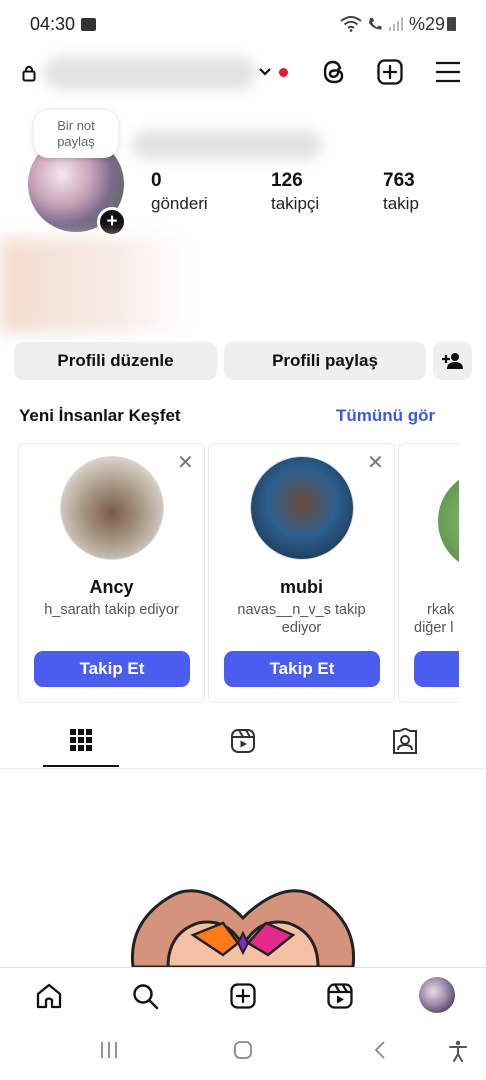  Describe the element at coordinates (29, 73) in the screenshot. I see `lock-icon` at that location.